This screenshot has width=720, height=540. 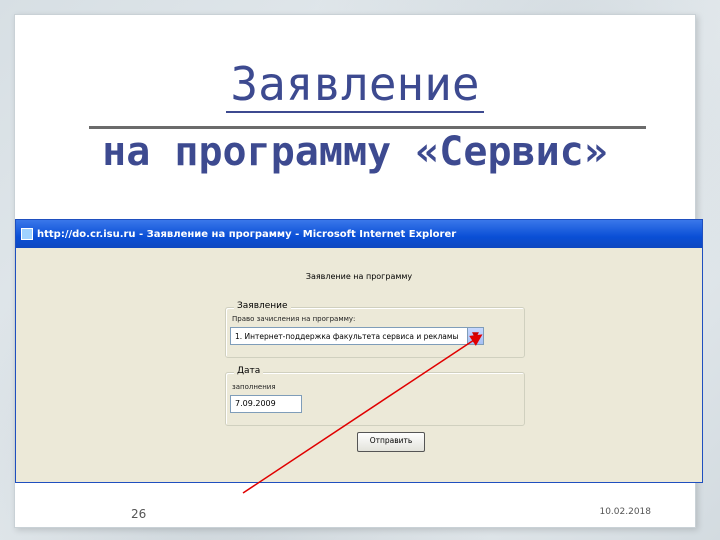 I want to click on ie-icon, so click(x=27, y=234).